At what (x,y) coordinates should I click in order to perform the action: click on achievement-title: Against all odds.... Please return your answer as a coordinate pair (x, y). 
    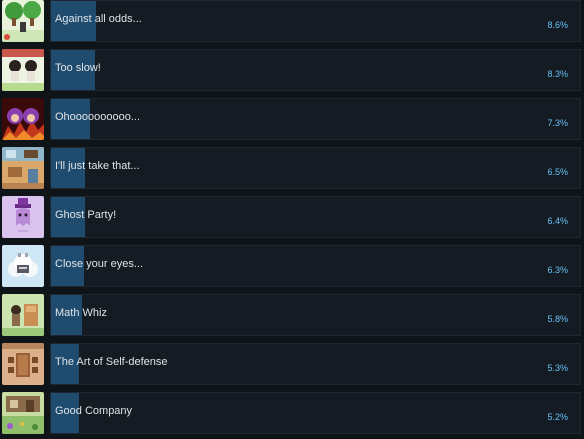
    Looking at the image, I should click on (98, 19).